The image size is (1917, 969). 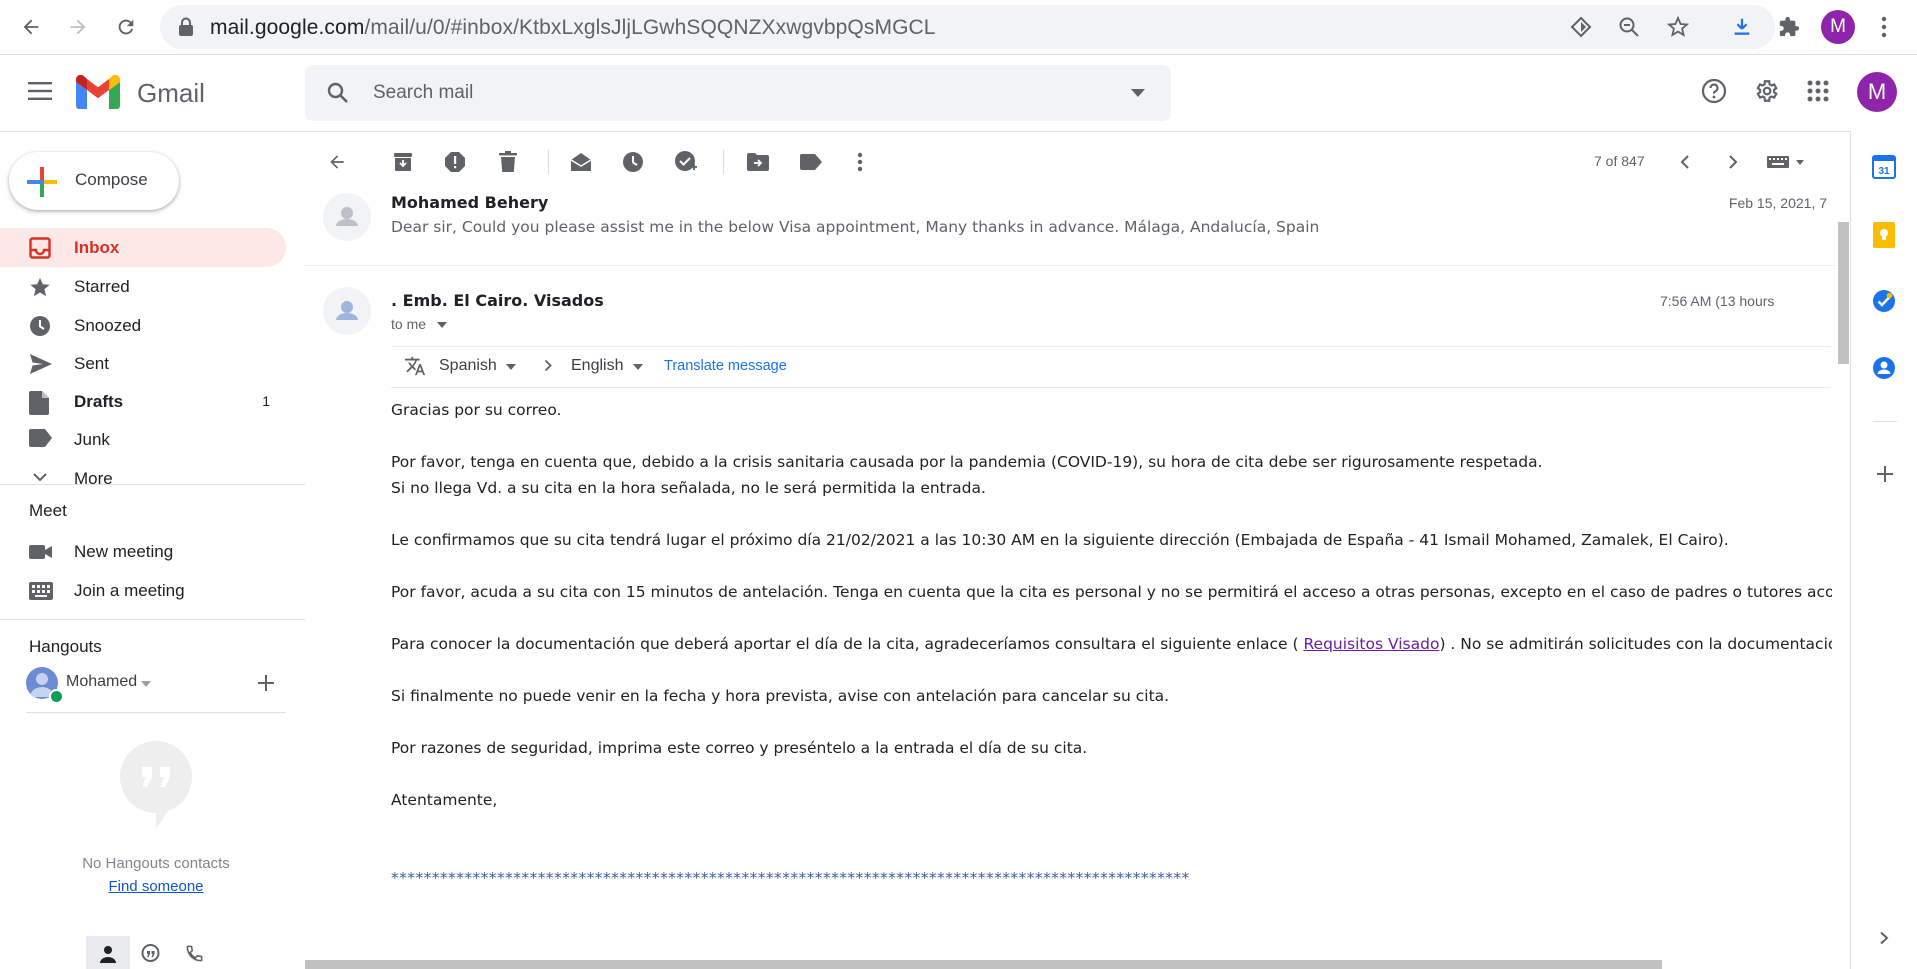 I want to click on translate-message-link: Translate message, so click(x=725, y=366).